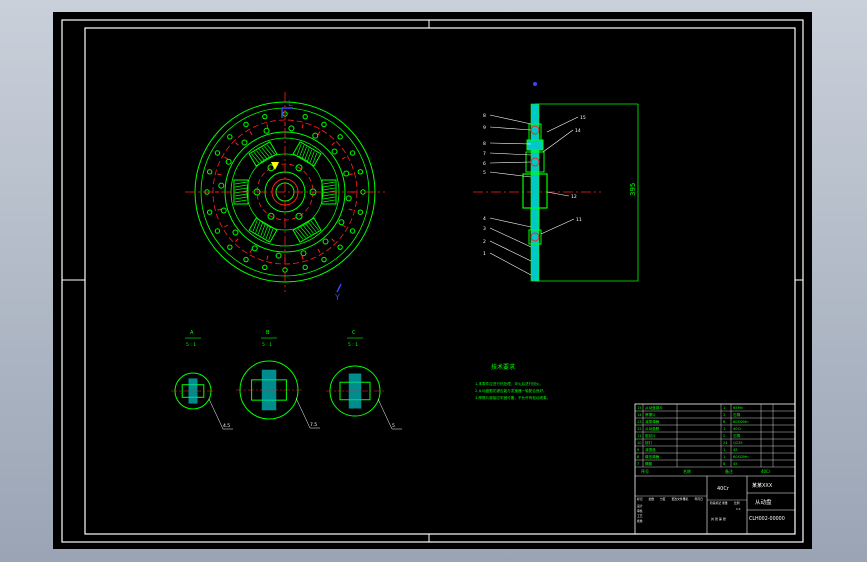  Describe the element at coordinates (699, 499) in the screenshot. I see `sign-cell: 年月日` at that location.